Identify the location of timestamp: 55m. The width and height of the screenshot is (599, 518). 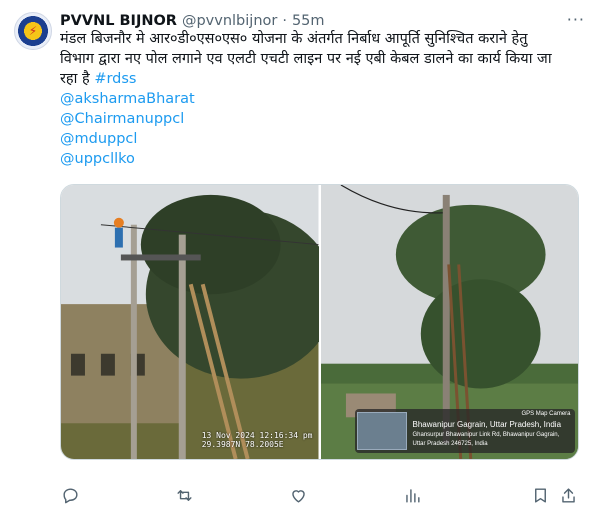
(308, 21).